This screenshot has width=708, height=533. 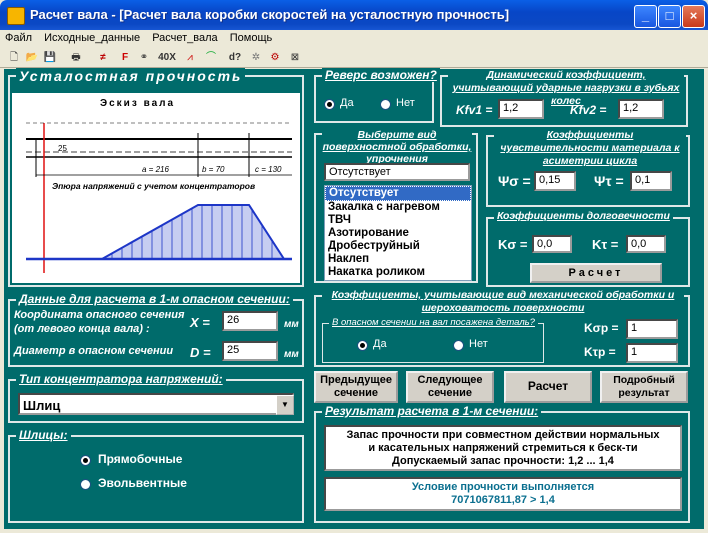 I want to click on ksp-label: Kσp =, so click(x=601, y=328).